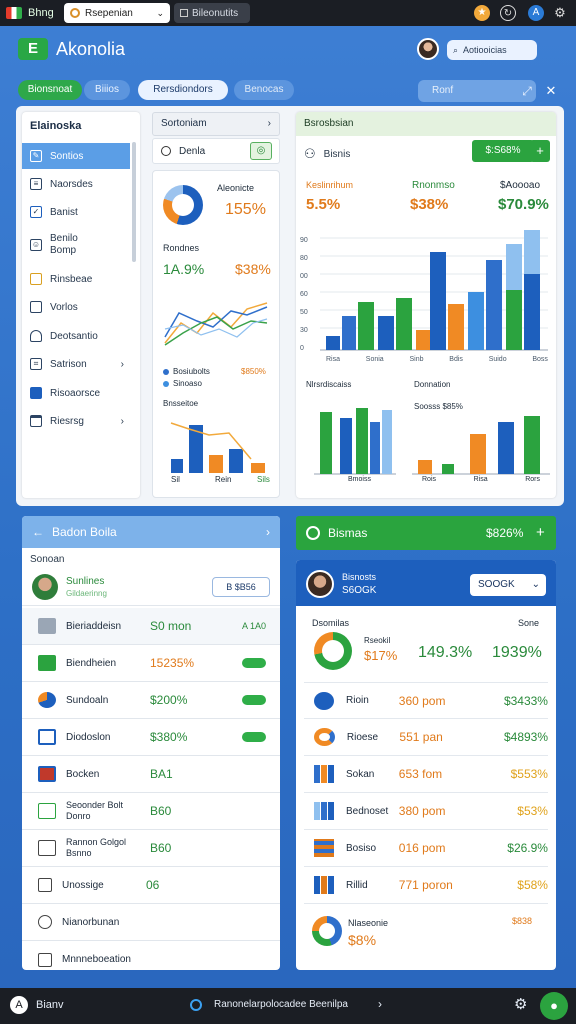 This screenshot has height=1024, width=576. What do you see at coordinates (426, 737) in the screenshot?
I see `detail-row: Rioese 551 pan $4893%` at bounding box center [426, 737].